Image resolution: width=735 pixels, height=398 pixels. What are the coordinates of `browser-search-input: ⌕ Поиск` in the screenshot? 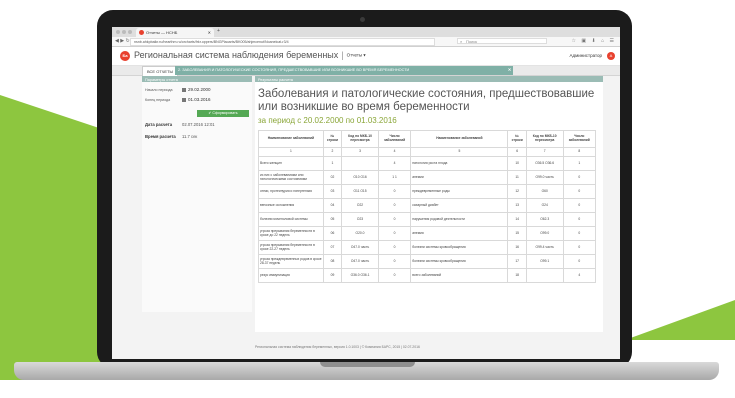 It's located at (502, 41).